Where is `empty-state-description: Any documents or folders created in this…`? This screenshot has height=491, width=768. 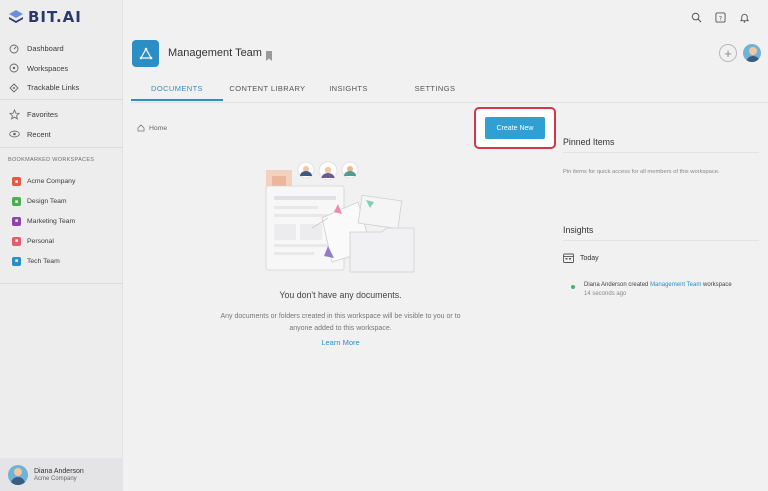 empty-state-description: Any documents or folders created in this… is located at coordinates (340, 322).